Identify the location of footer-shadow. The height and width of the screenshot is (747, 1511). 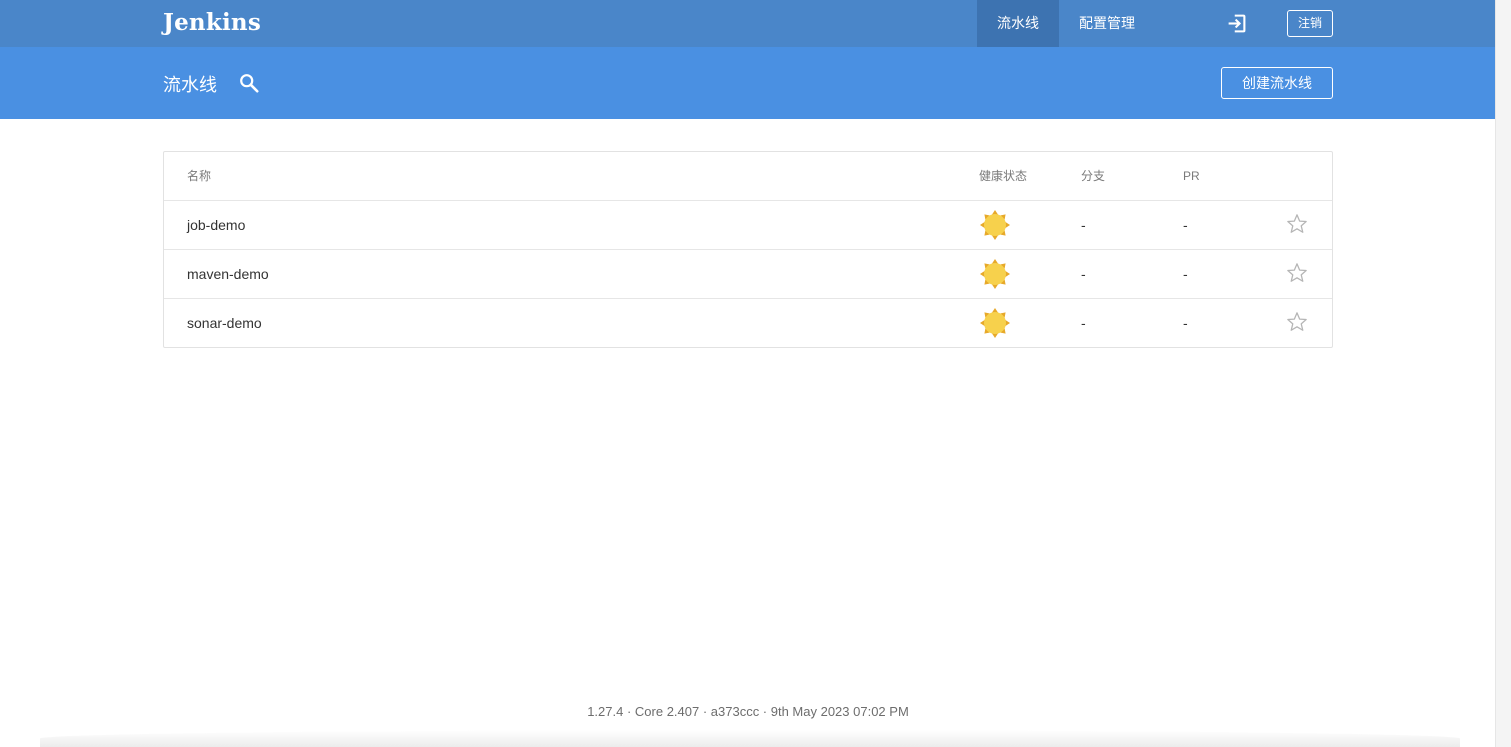
(750, 738).